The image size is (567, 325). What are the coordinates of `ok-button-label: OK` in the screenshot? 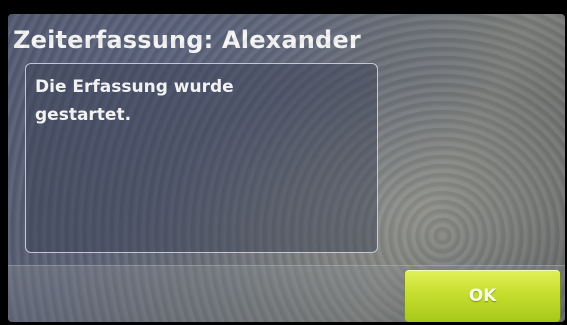 It's located at (482, 296).